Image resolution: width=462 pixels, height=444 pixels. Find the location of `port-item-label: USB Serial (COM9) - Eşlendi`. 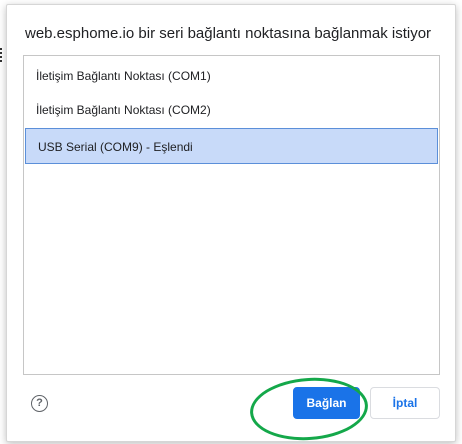

port-item-label: USB Serial (COM9) - Eşlendi is located at coordinates (115, 147).